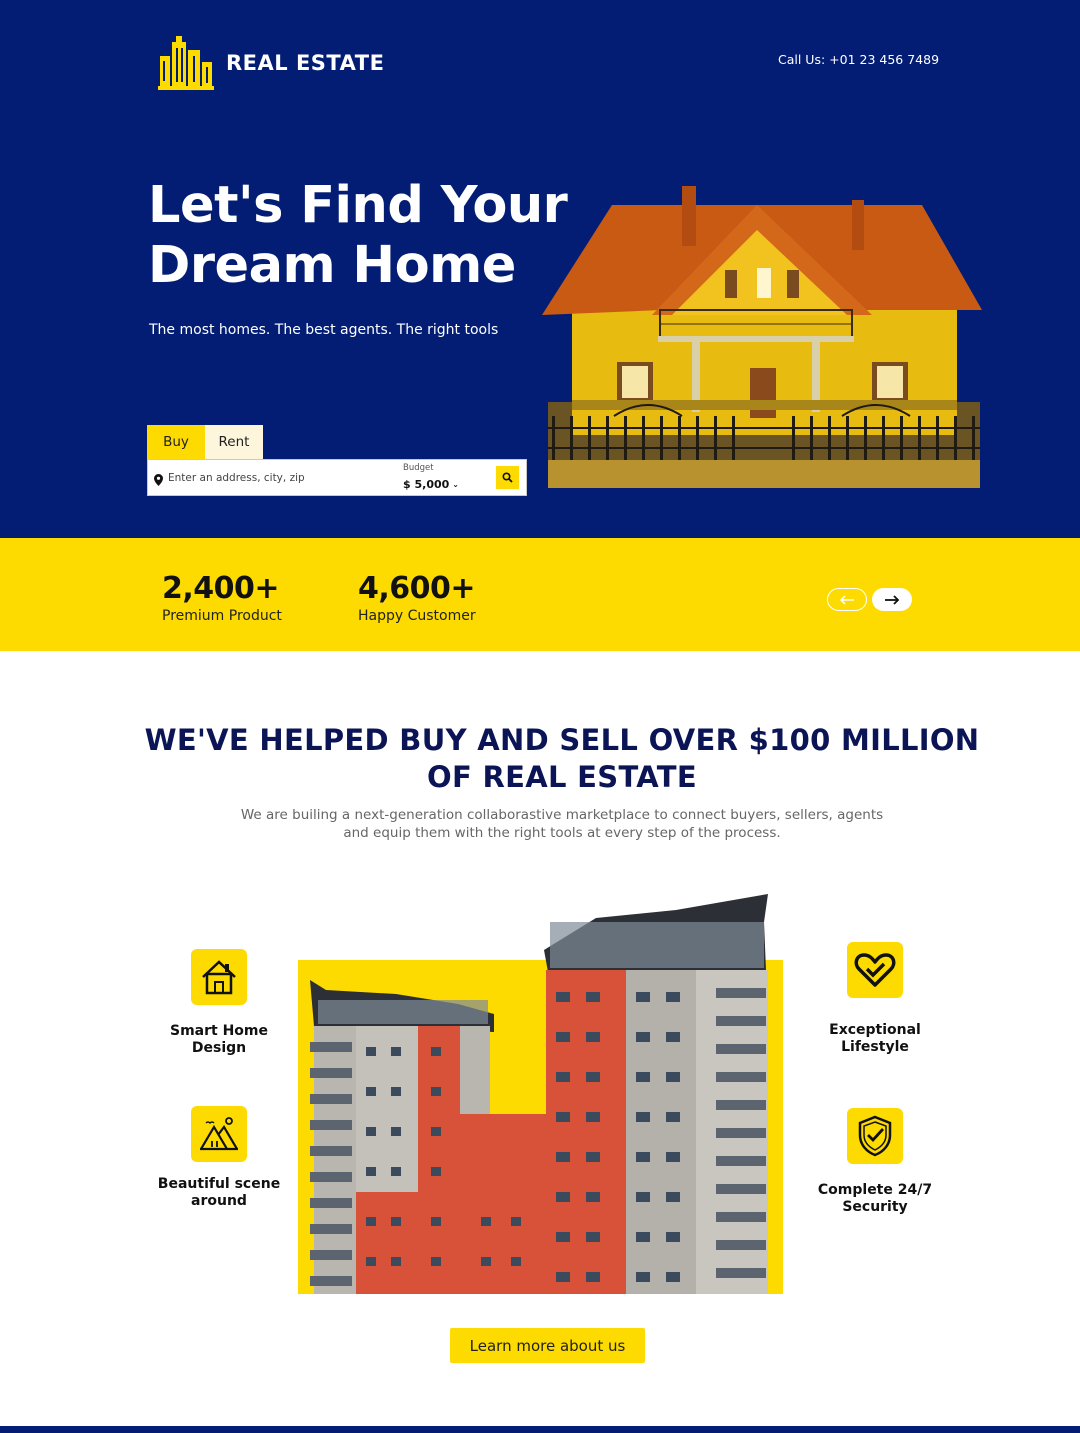 The width and height of the screenshot is (1080, 1433). I want to click on feature-label-line2: around, so click(219, 1201).